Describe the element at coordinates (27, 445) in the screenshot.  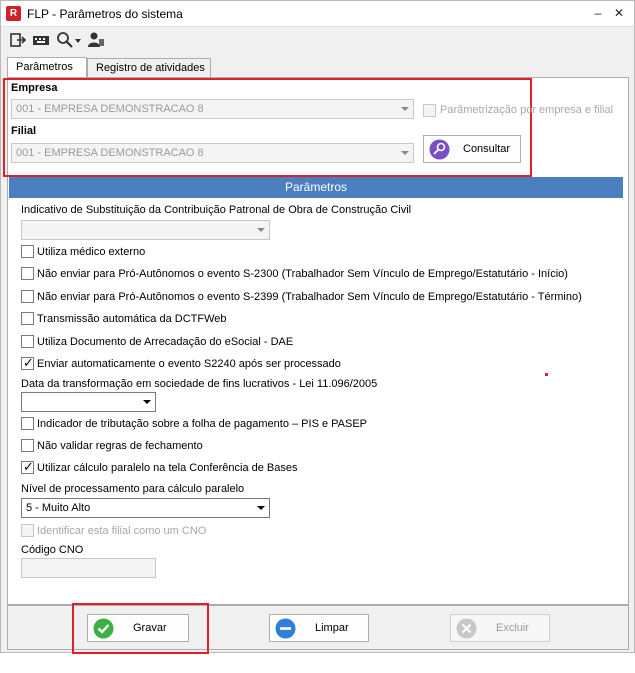
I see `nao-validar-checkbox` at that location.